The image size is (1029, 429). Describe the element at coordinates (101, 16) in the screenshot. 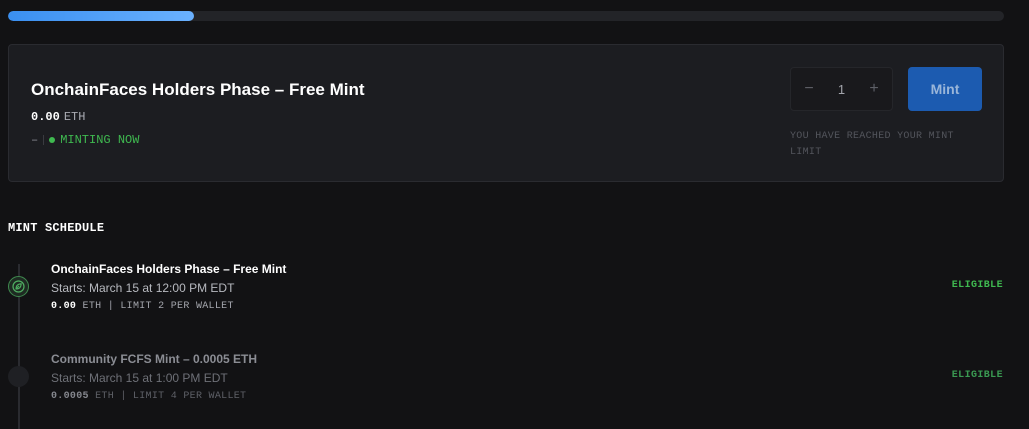

I see `mint-progress-fill` at that location.